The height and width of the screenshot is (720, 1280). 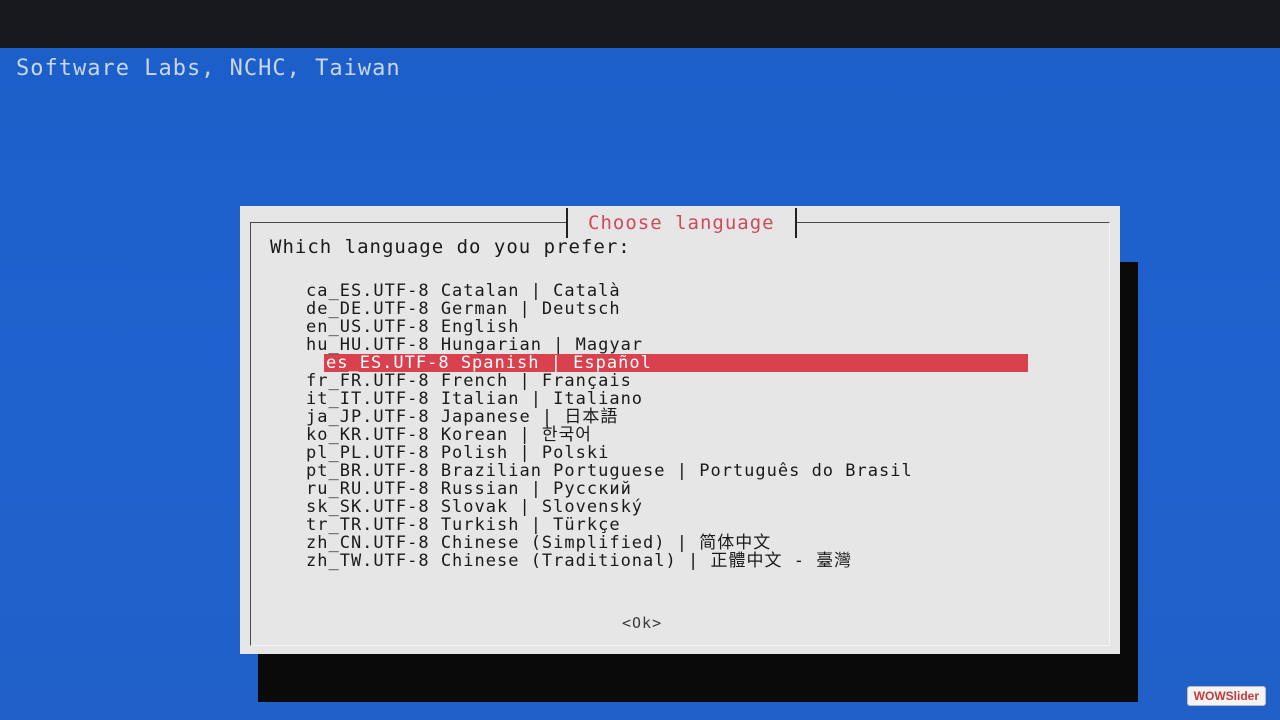 I want to click on language-option: tr_TR.UTF-8 Turkish | Türkçe, so click(x=666, y=525).